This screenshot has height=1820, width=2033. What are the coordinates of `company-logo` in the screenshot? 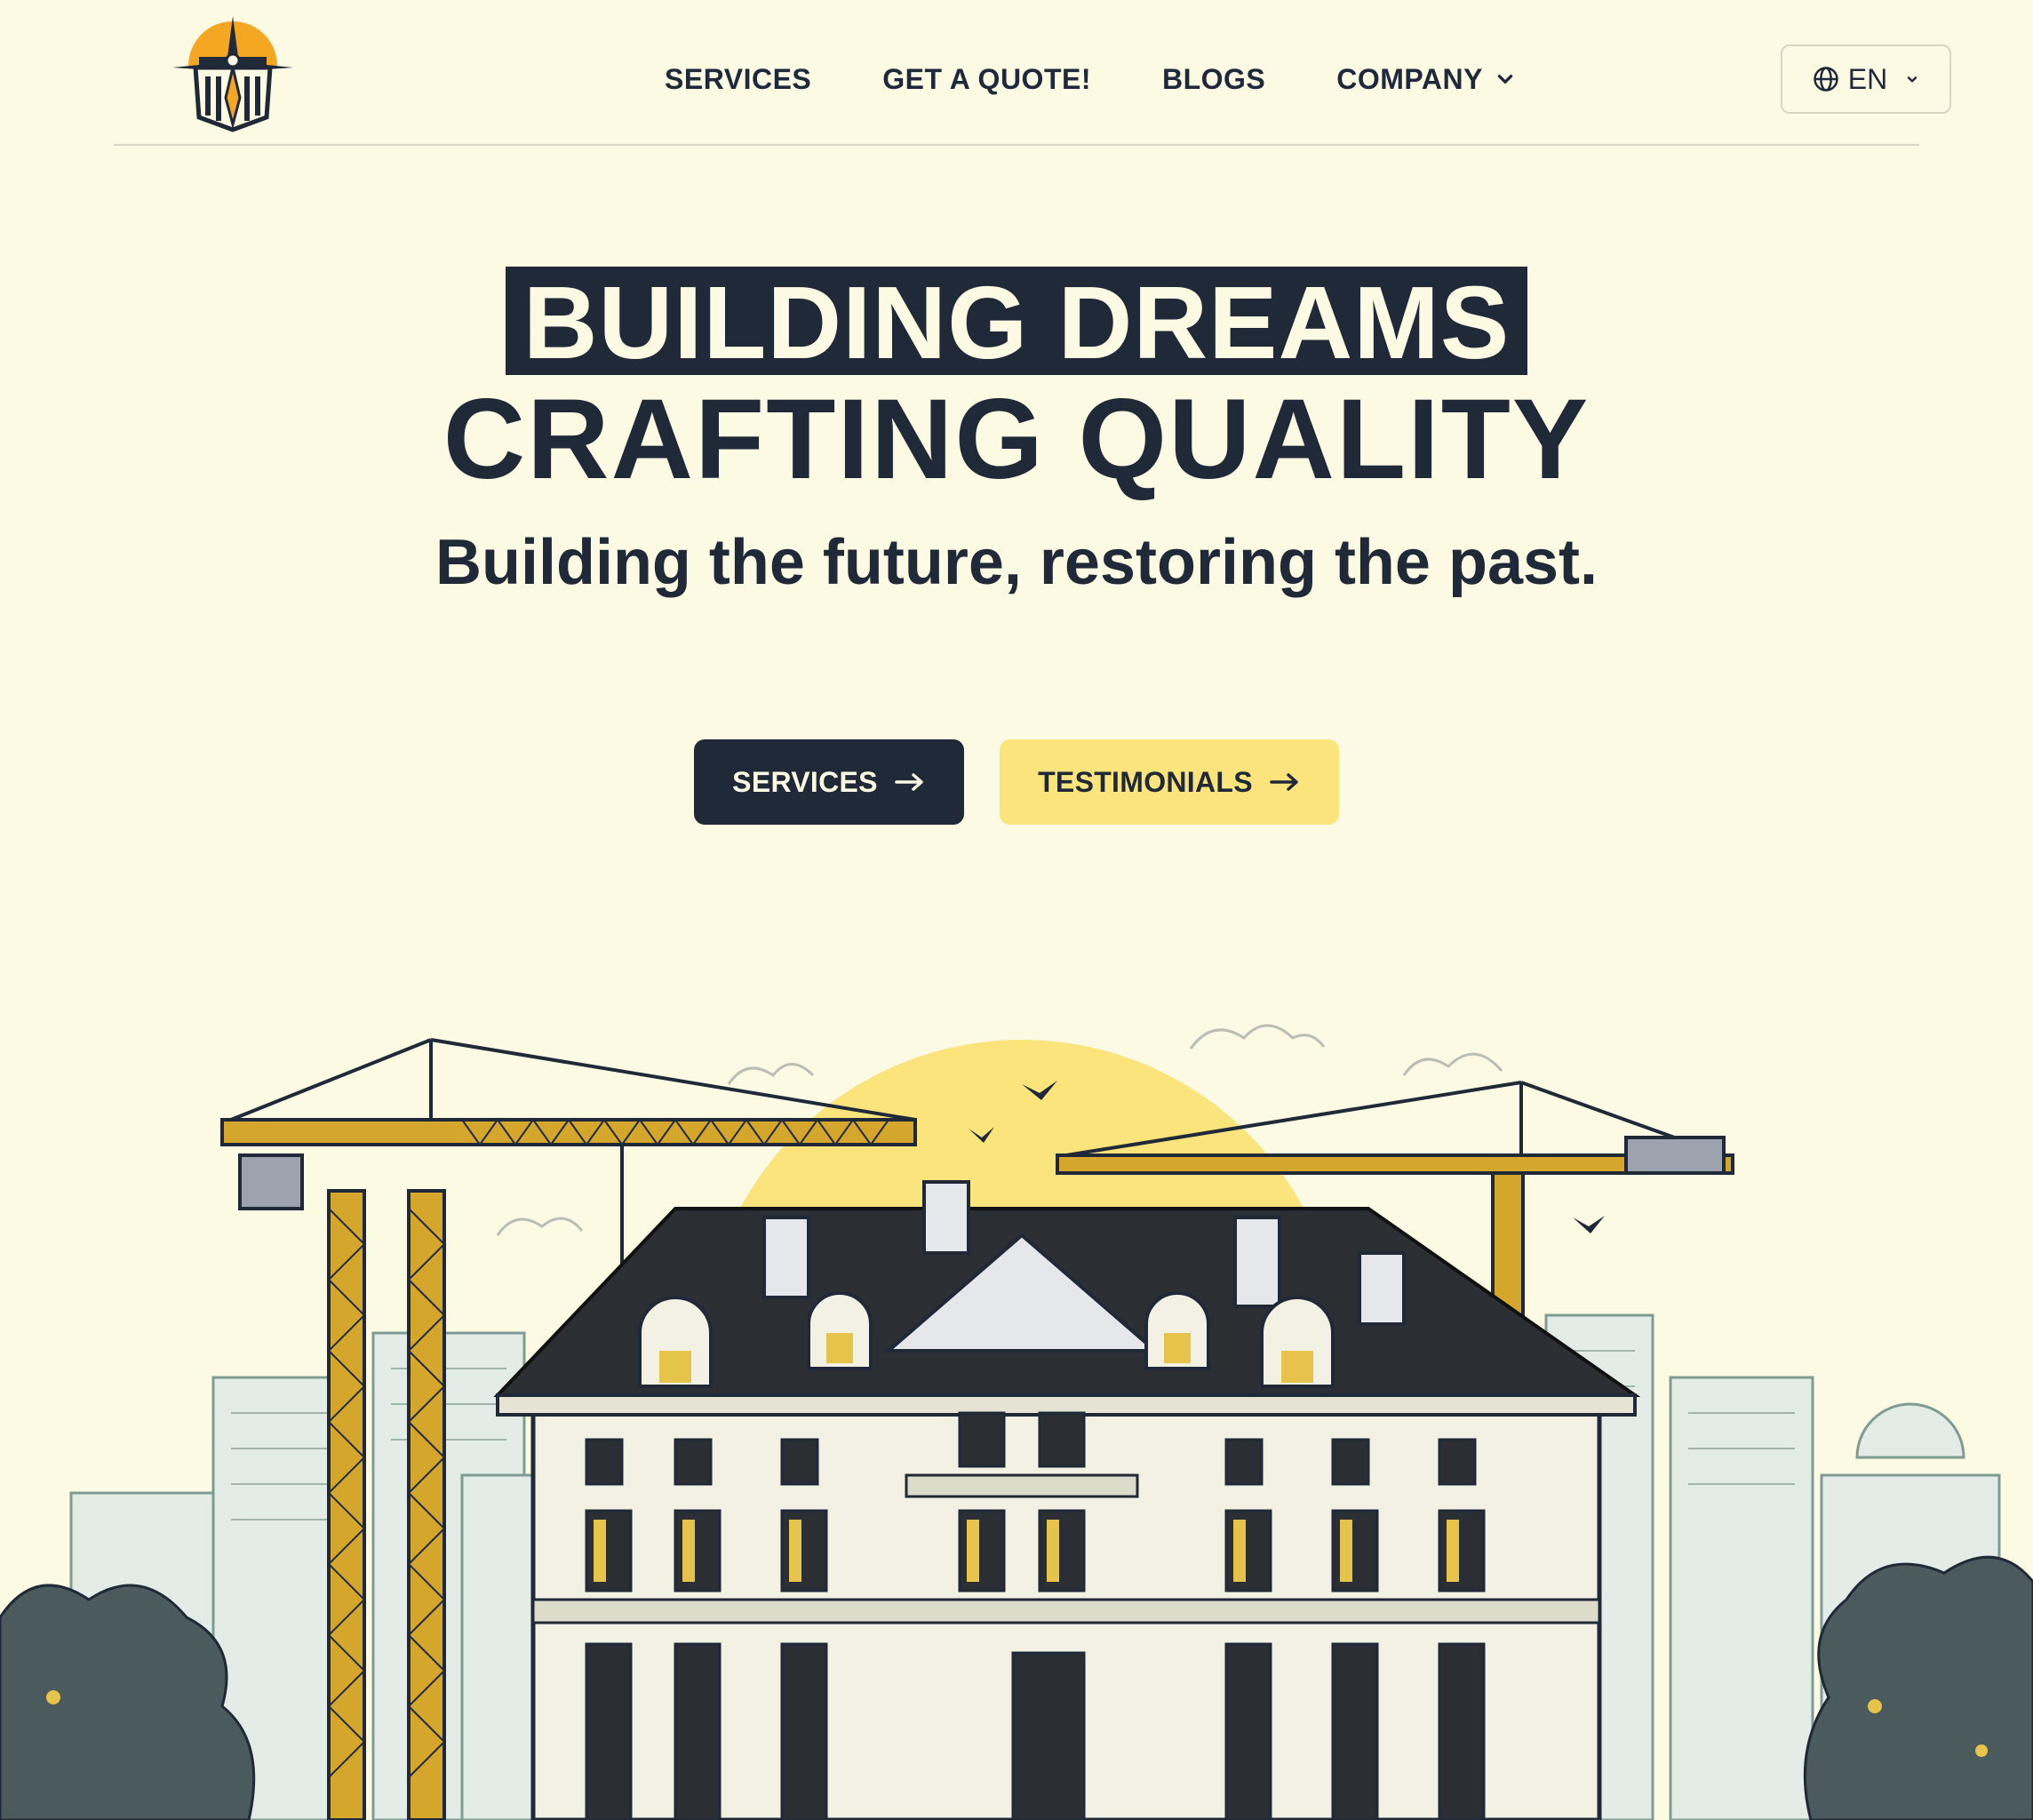 It's located at (233, 72).